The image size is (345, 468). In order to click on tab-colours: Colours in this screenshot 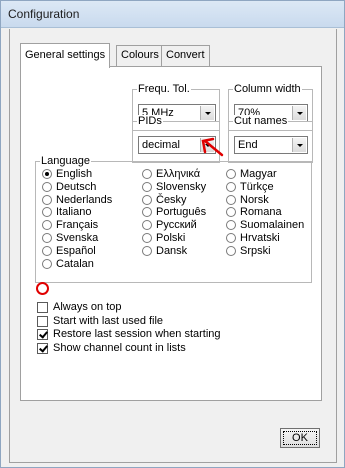, I will do `click(140, 56)`.